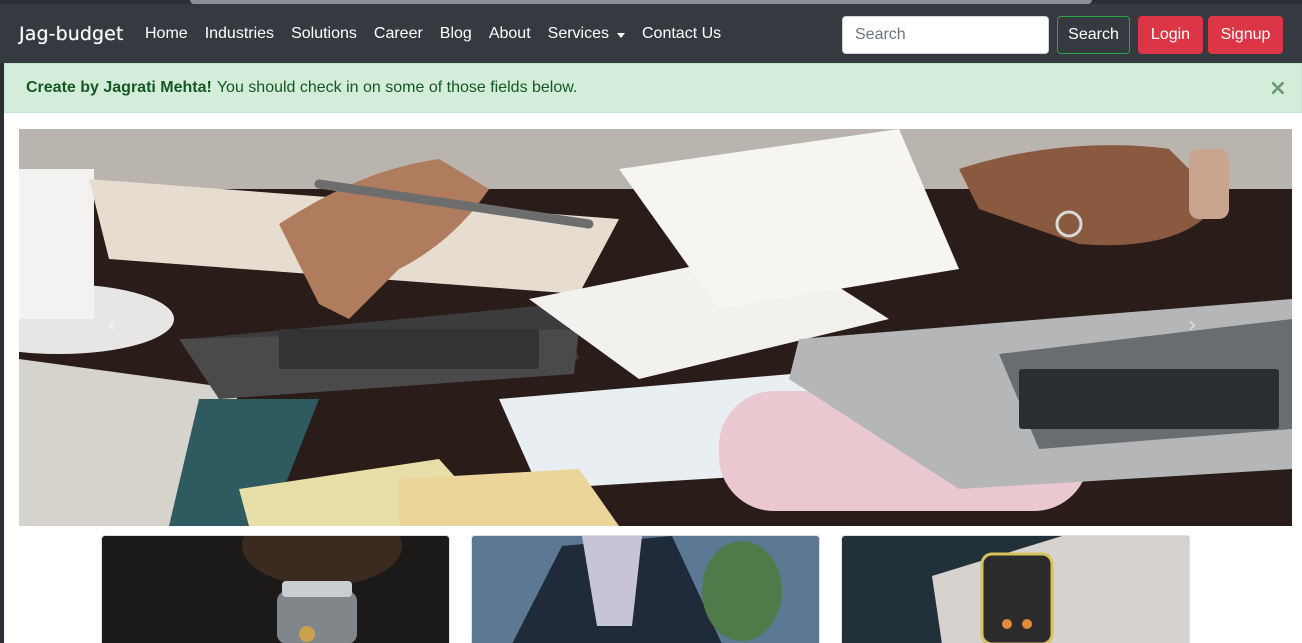 The image size is (1302, 643). Describe the element at coordinates (681, 34) in the screenshot. I see `nav-contact-us: Contact Us` at that location.